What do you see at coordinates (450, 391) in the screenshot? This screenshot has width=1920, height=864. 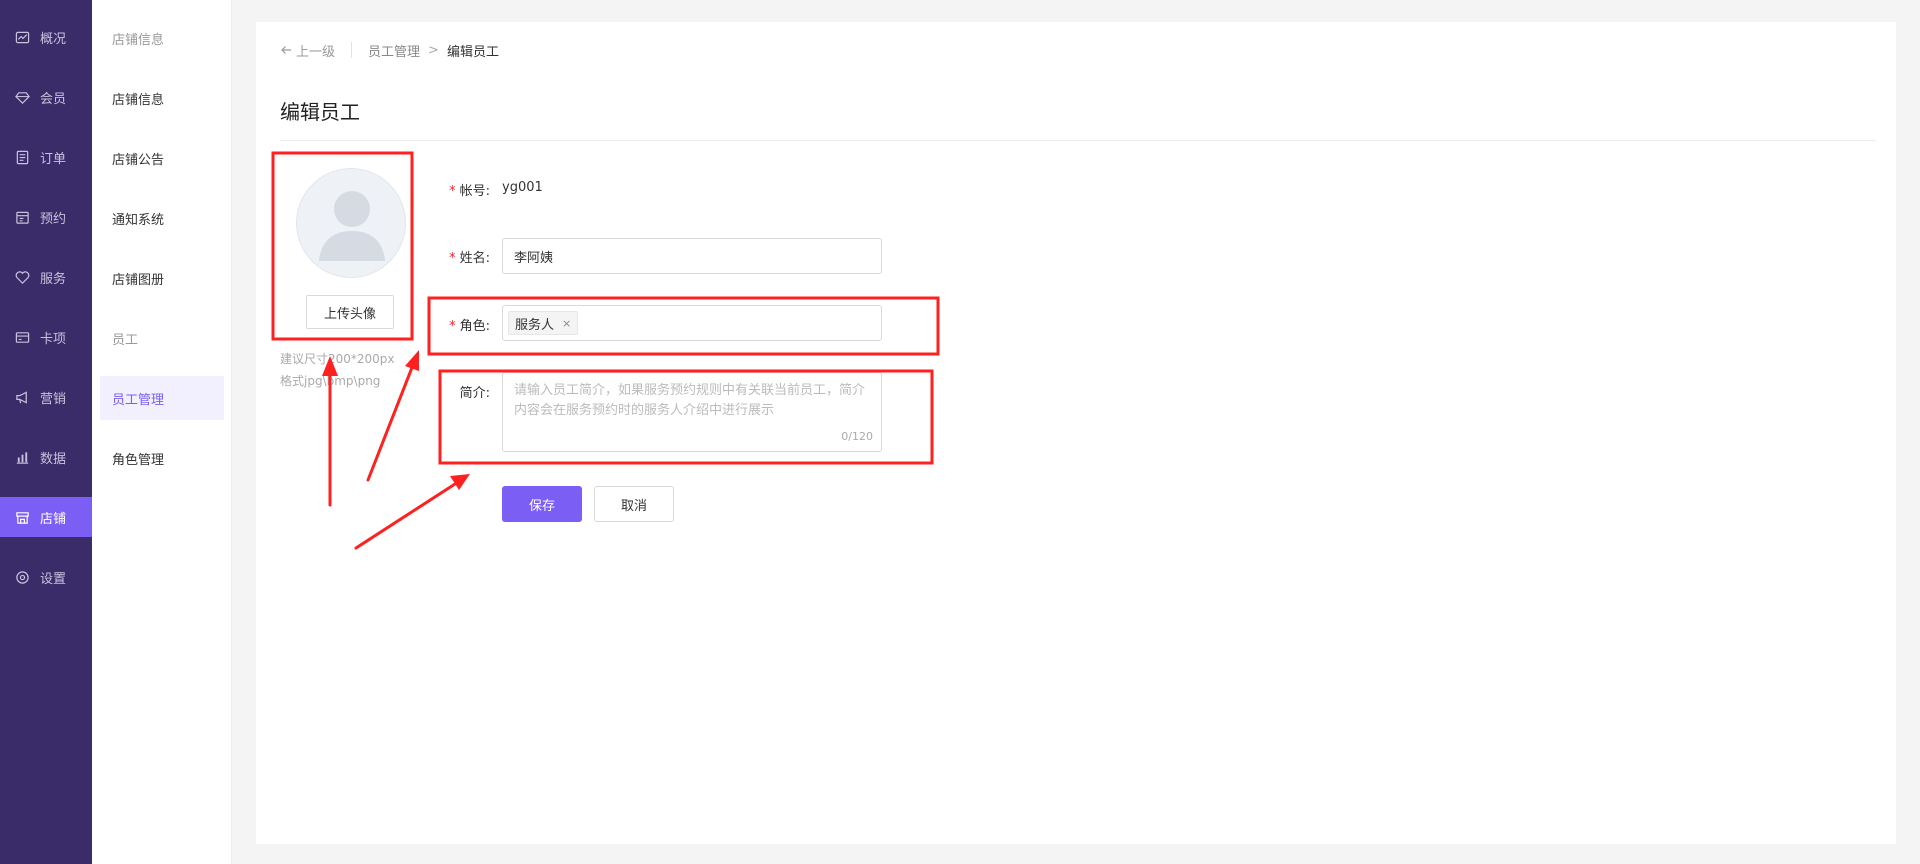 I see `intro-label: 简介:` at bounding box center [450, 391].